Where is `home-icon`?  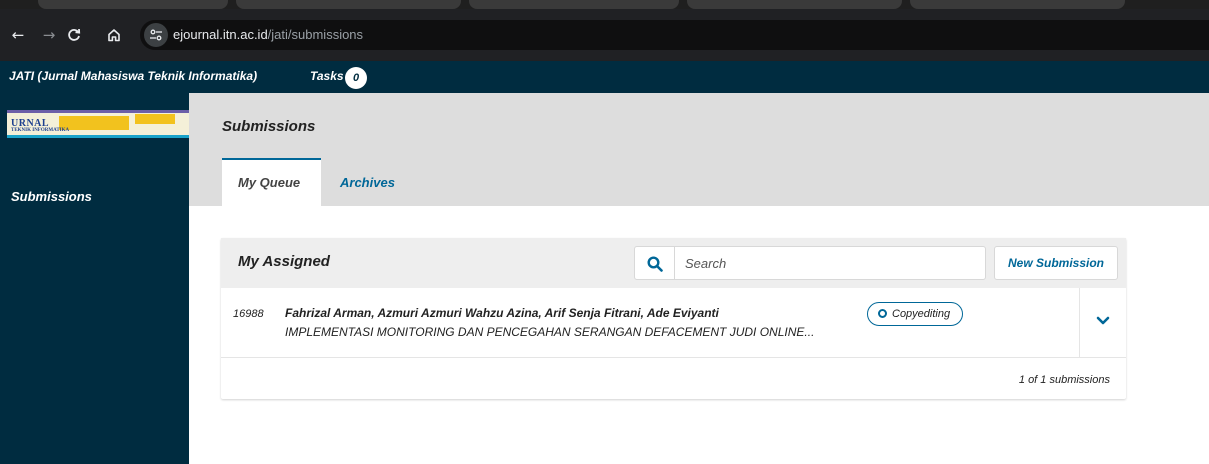
home-icon is located at coordinates (114, 35).